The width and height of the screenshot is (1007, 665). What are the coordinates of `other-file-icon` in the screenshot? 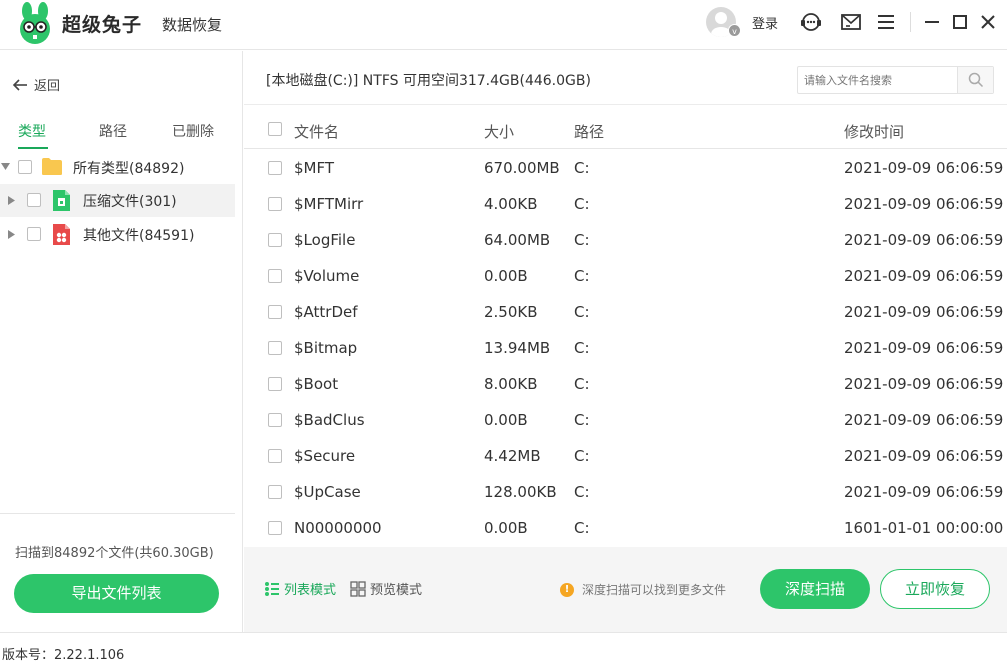 It's located at (61, 234).